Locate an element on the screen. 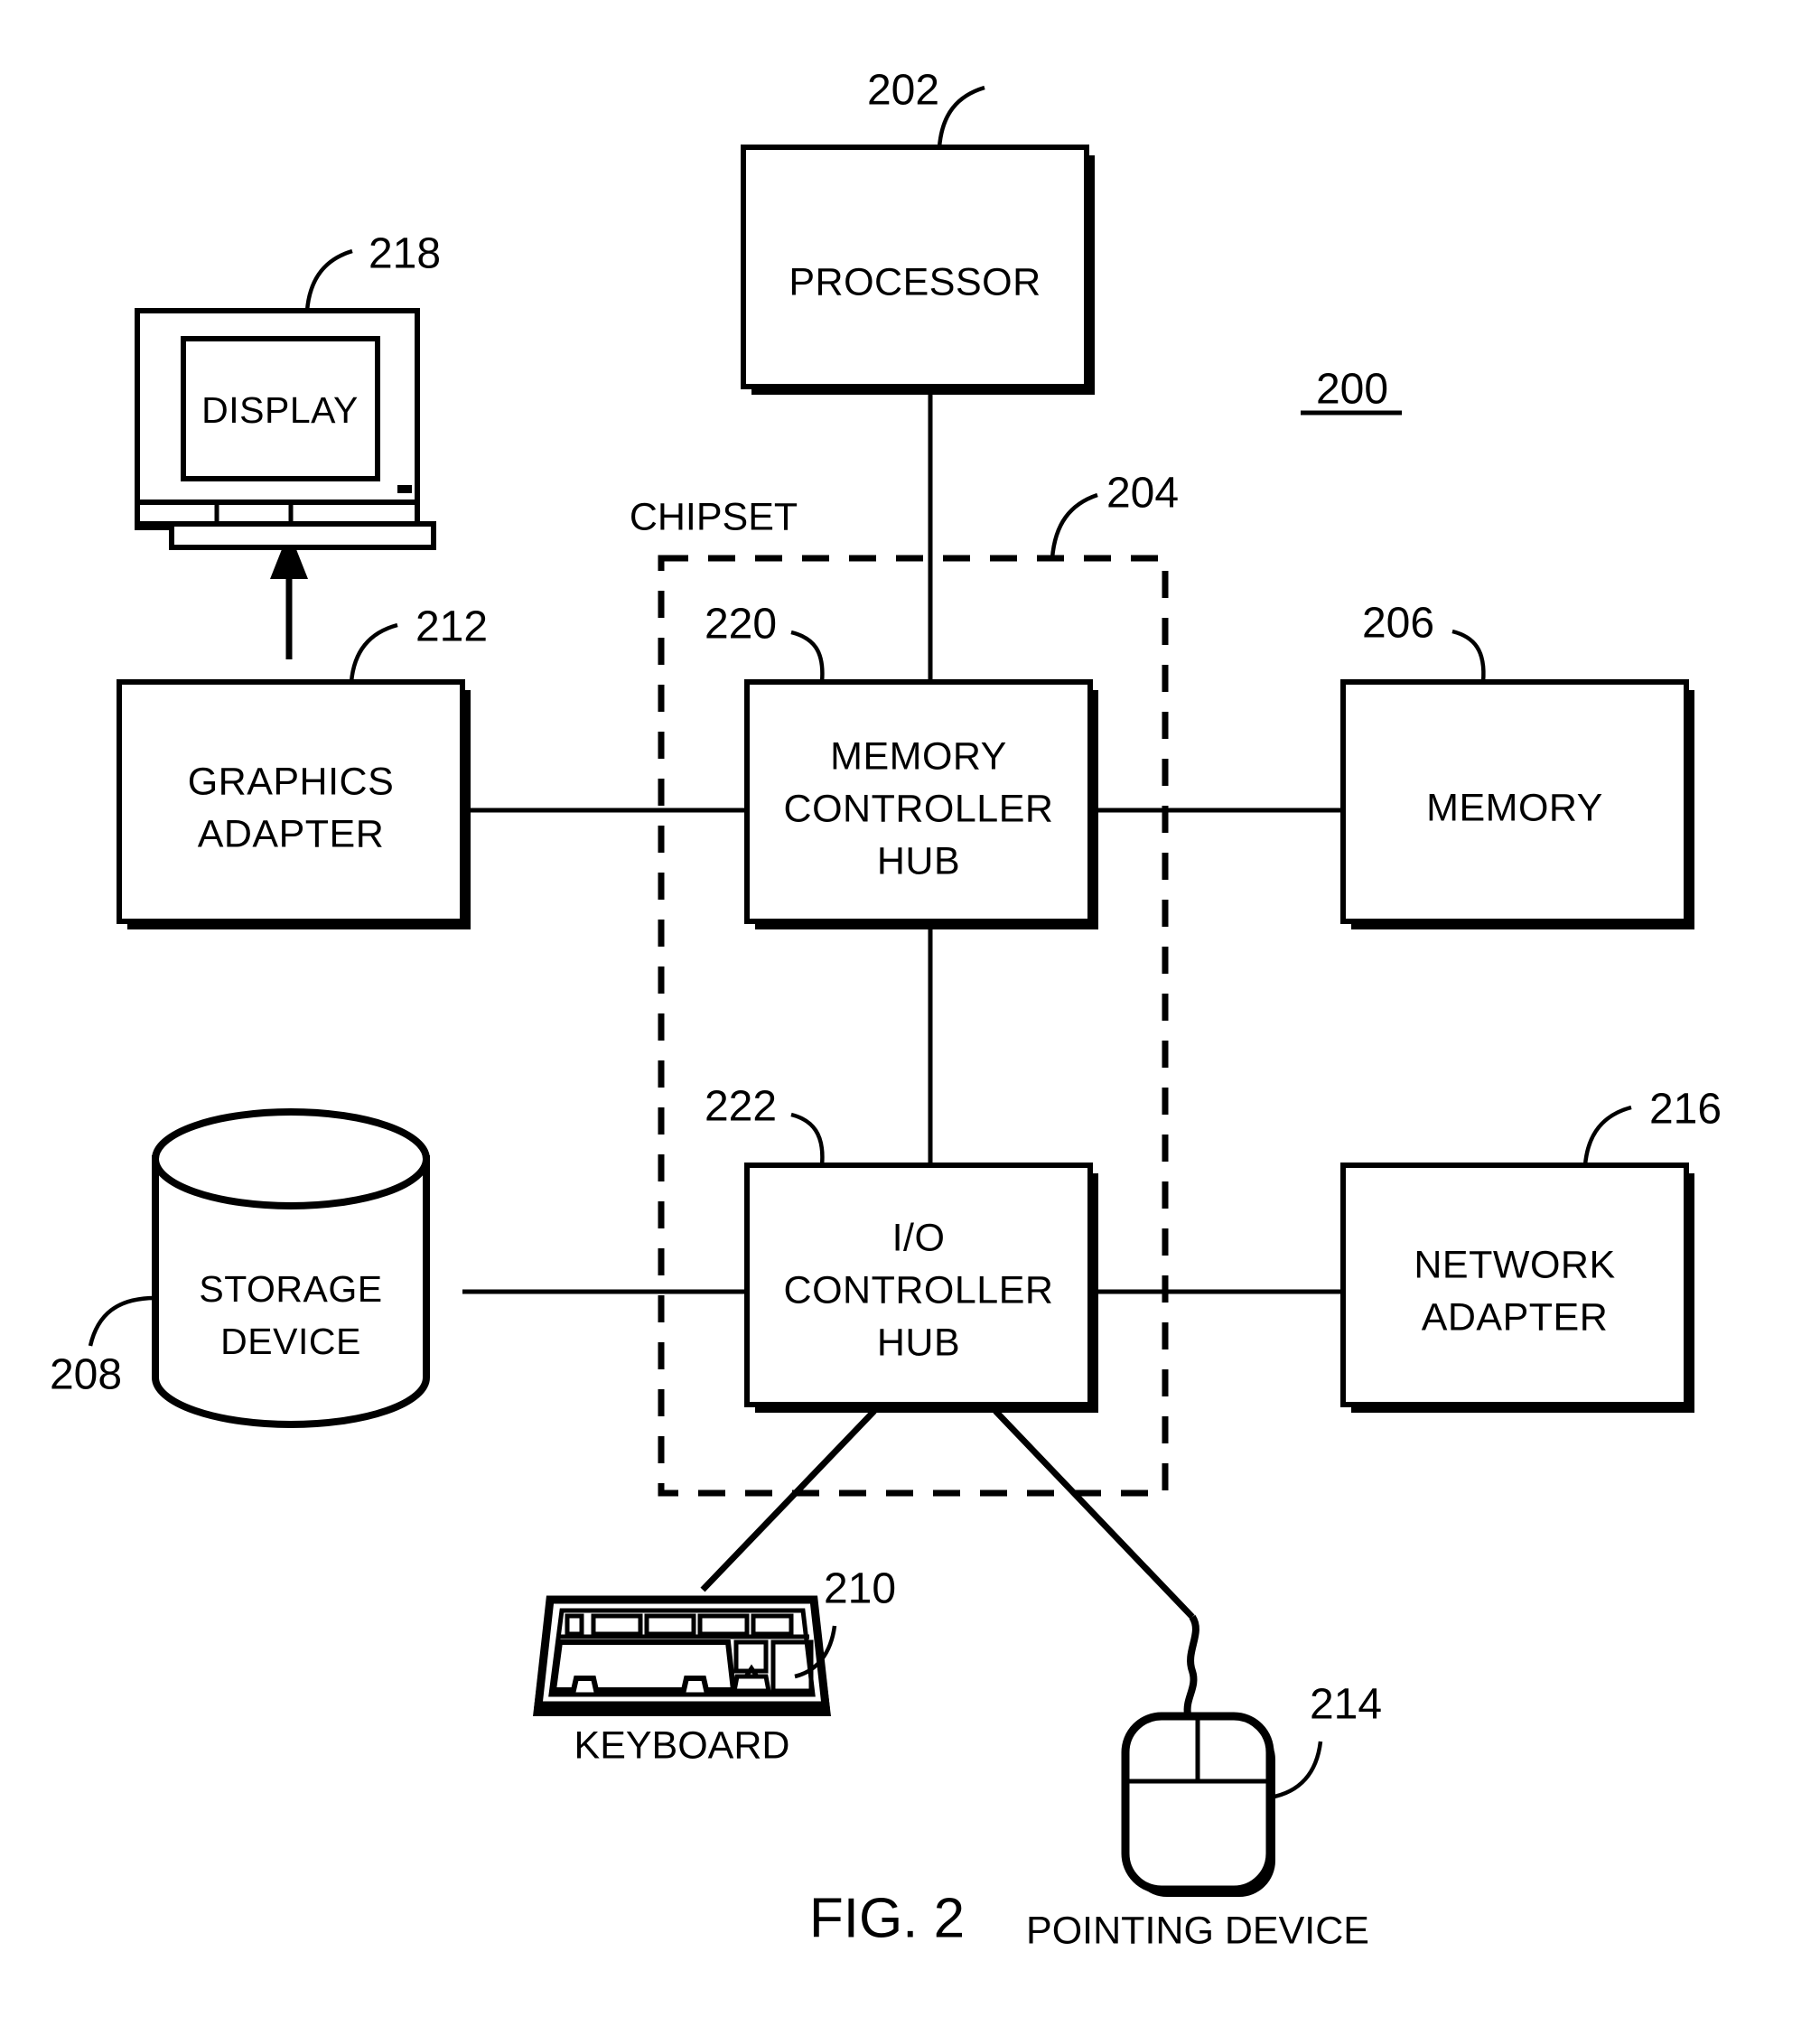 This screenshot has height=2017, width=1820. memory-label: MEMORY is located at coordinates (1515, 807).